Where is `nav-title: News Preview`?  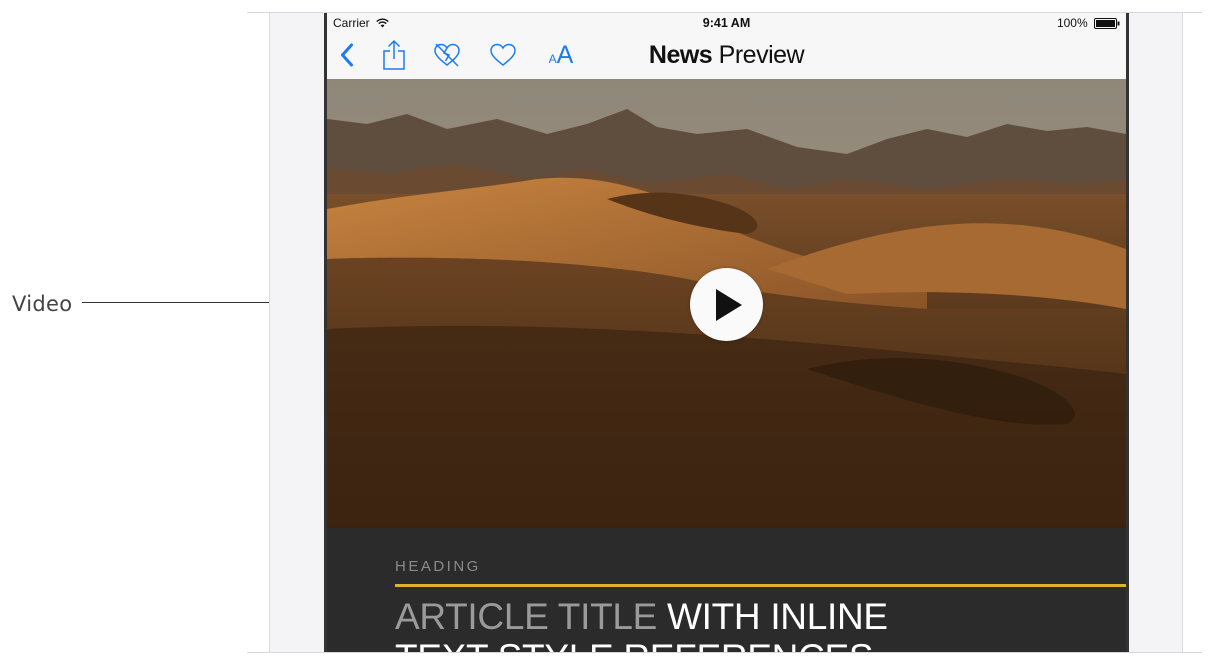 nav-title: News Preview is located at coordinates (726, 55).